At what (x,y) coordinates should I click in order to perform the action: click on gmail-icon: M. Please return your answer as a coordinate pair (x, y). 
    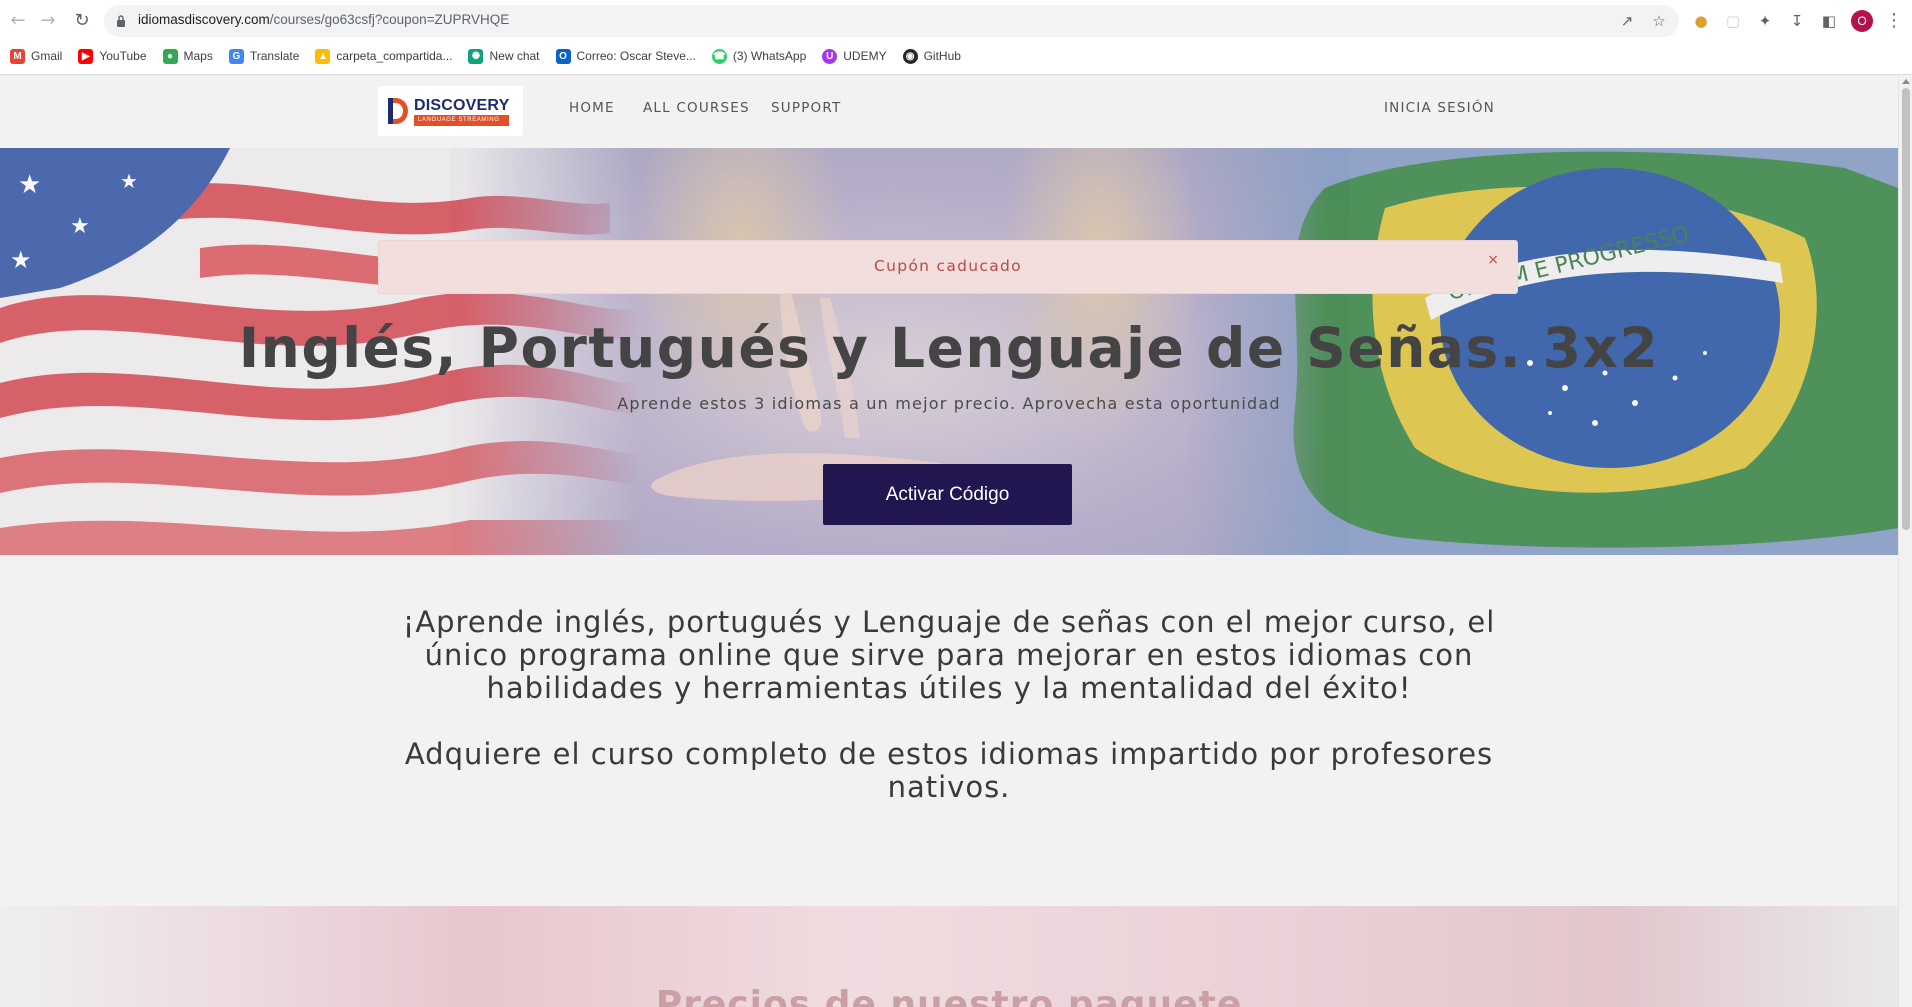
    Looking at the image, I should click on (17, 56).